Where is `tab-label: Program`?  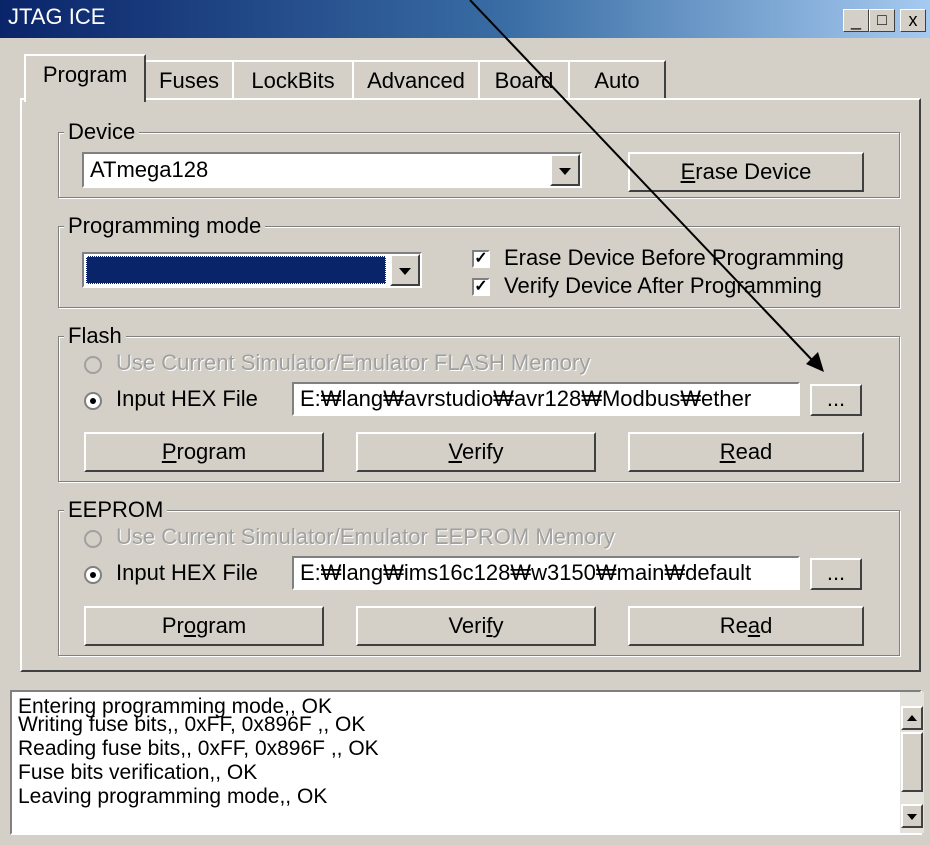 tab-label: Program is located at coordinates (85, 74).